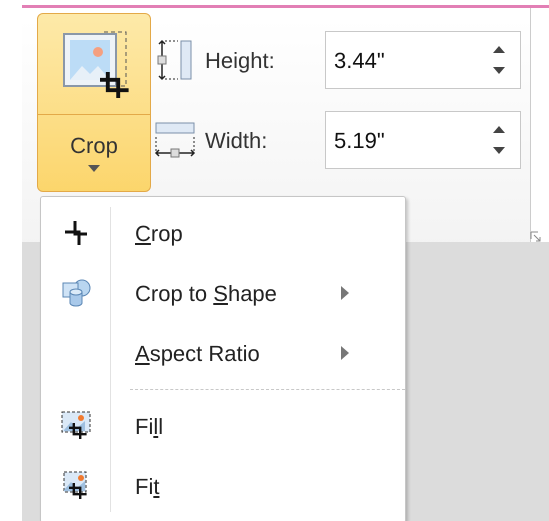 This screenshot has width=549, height=521. I want to click on shapes-icon, so click(76, 293).